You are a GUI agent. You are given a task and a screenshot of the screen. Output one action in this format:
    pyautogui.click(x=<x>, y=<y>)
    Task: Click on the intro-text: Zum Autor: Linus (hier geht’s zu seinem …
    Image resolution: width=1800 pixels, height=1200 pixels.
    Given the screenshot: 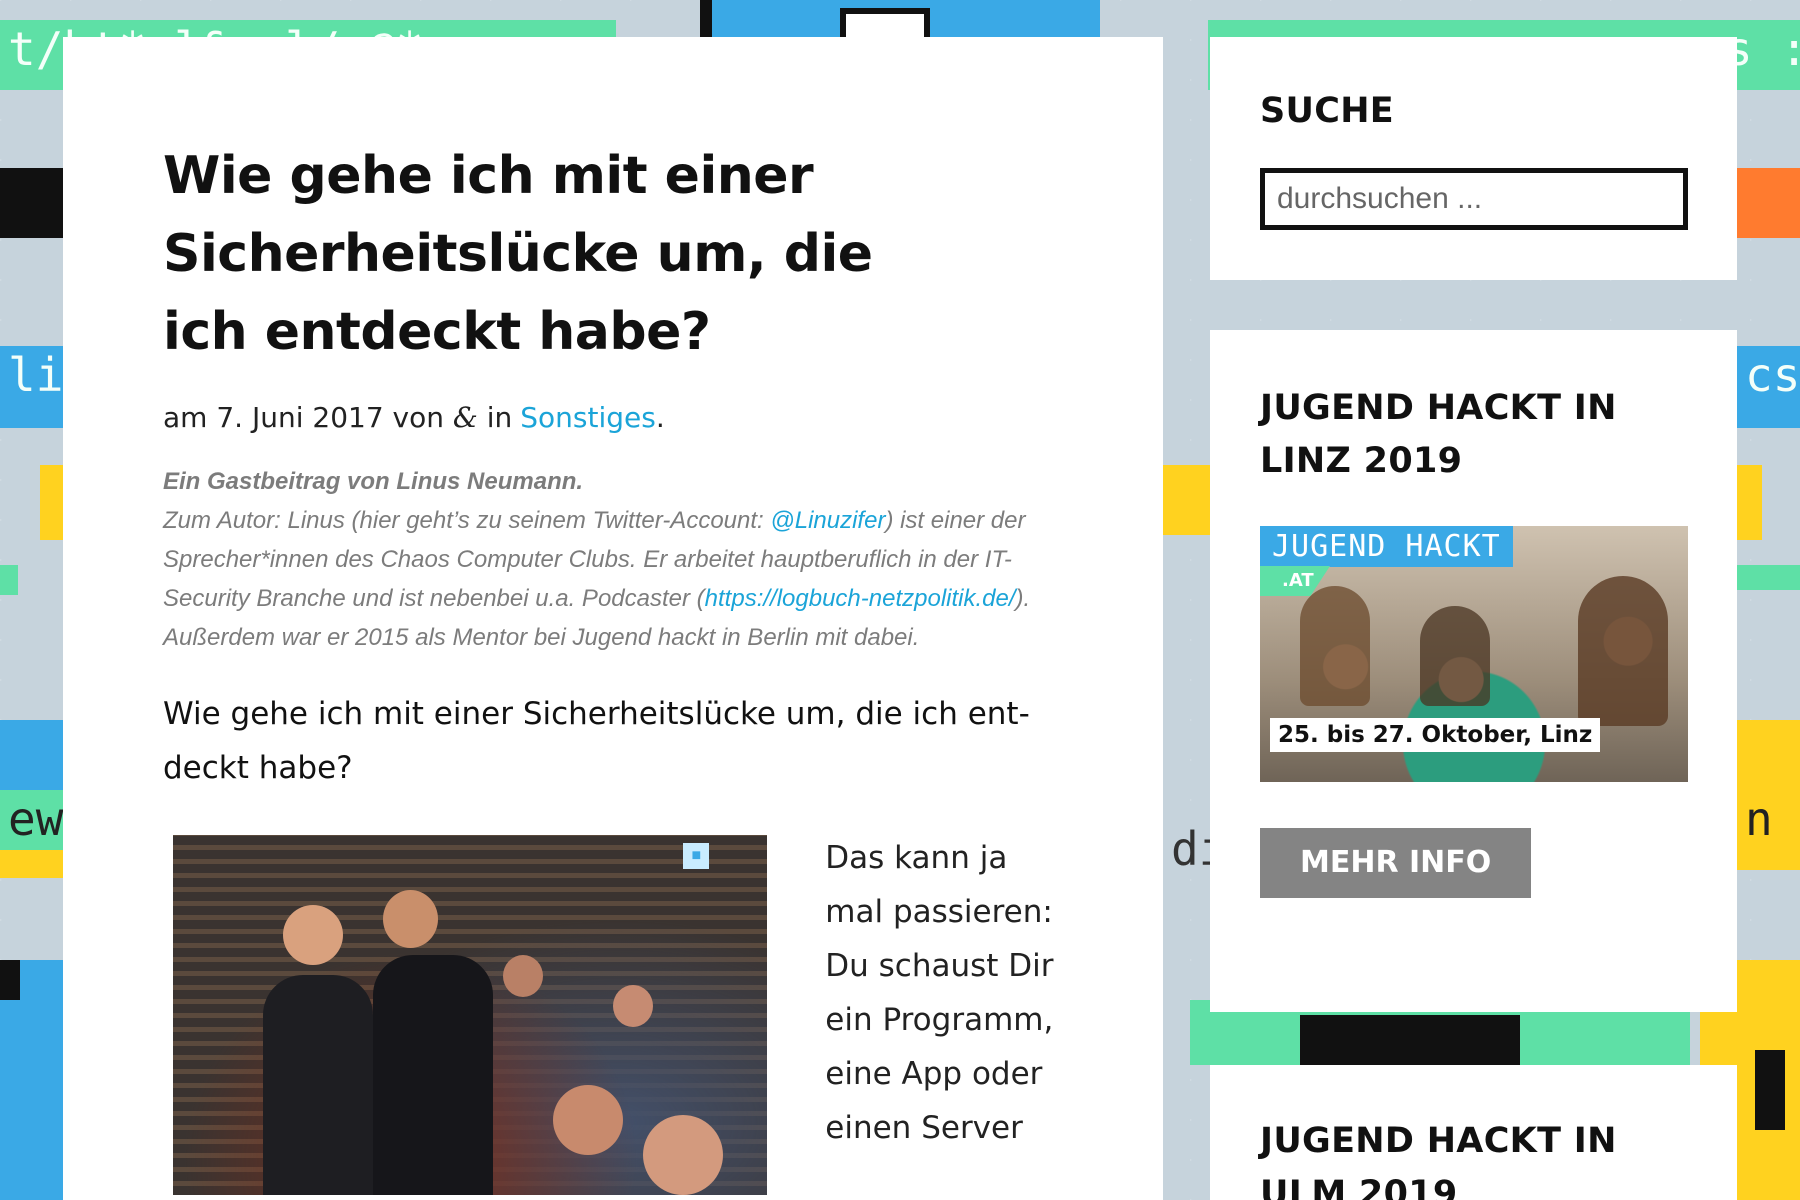 What is the action you would take?
    pyautogui.click(x=467, y=520)
    